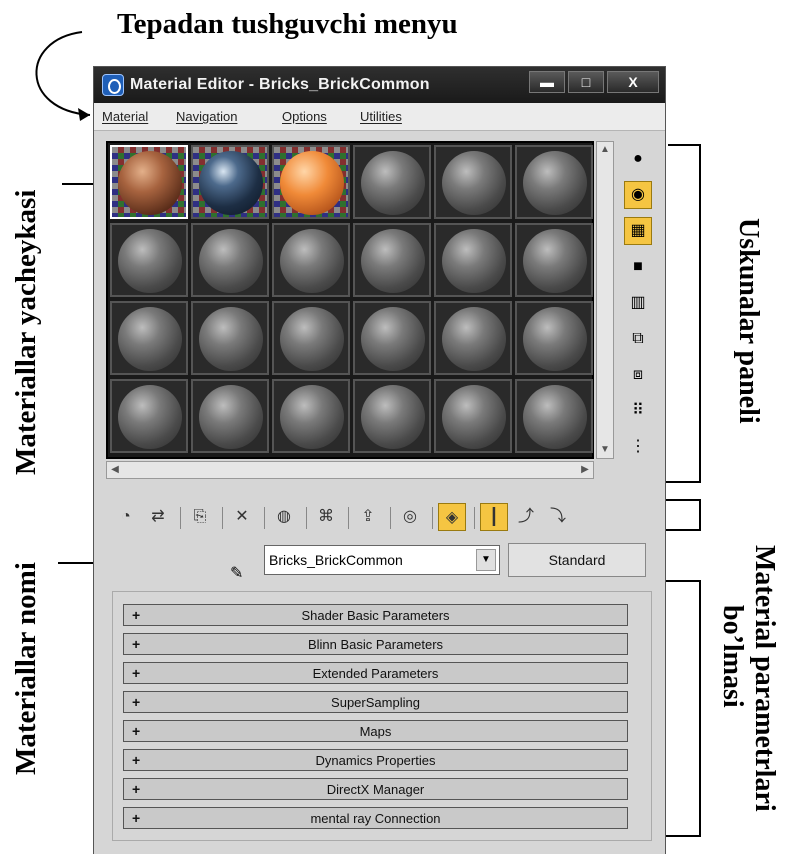 The width and height of the screenshot is (785, 854). What do you see at coordinates (375, 789) in the screenshot?
I see `rollout-header: DirectX Manager +` at bounding box center [375, 789].